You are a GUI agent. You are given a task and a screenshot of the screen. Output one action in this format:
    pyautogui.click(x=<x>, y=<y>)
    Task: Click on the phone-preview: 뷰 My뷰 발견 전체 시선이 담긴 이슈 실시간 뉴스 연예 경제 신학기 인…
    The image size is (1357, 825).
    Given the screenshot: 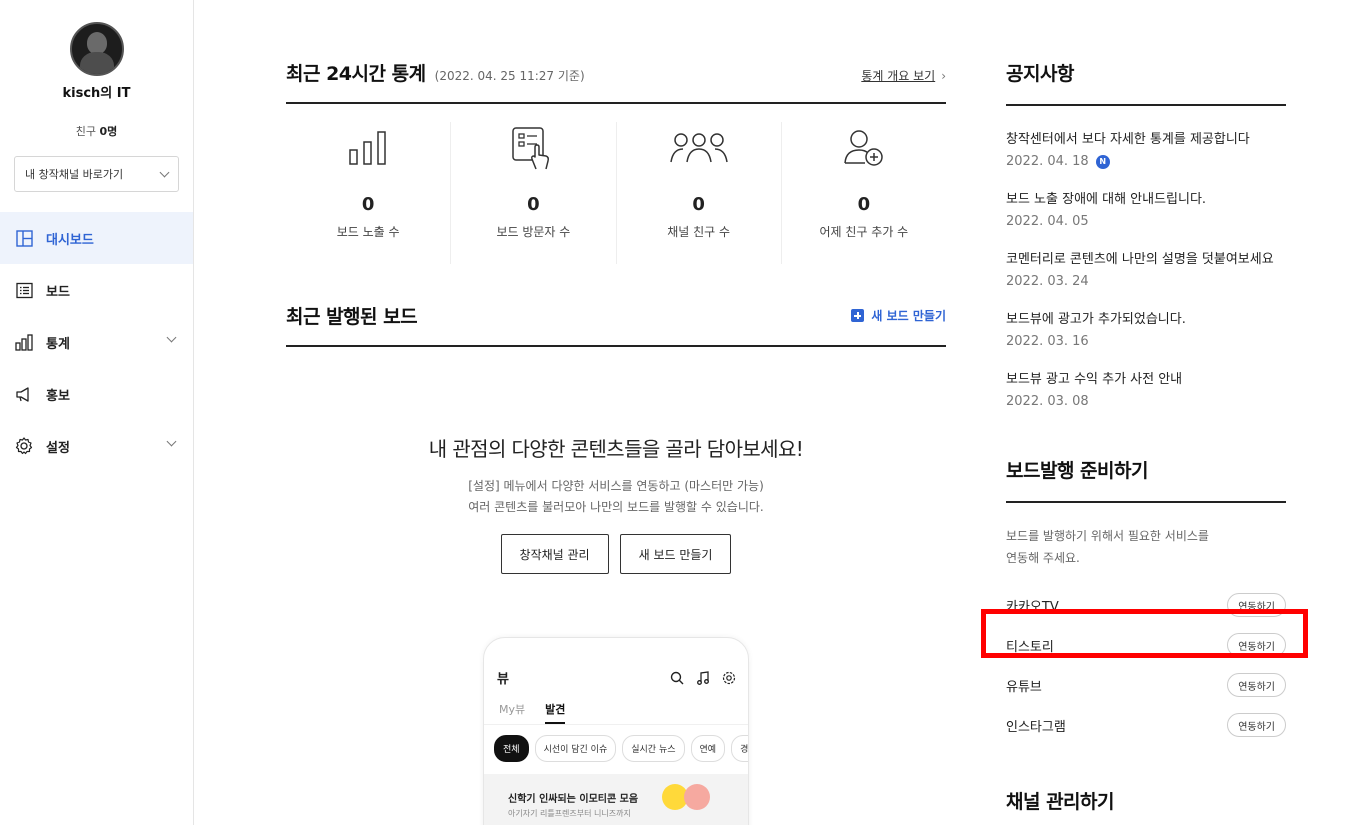 What is the action you would take?
    pyautogui.click(x=616, y=731)
    